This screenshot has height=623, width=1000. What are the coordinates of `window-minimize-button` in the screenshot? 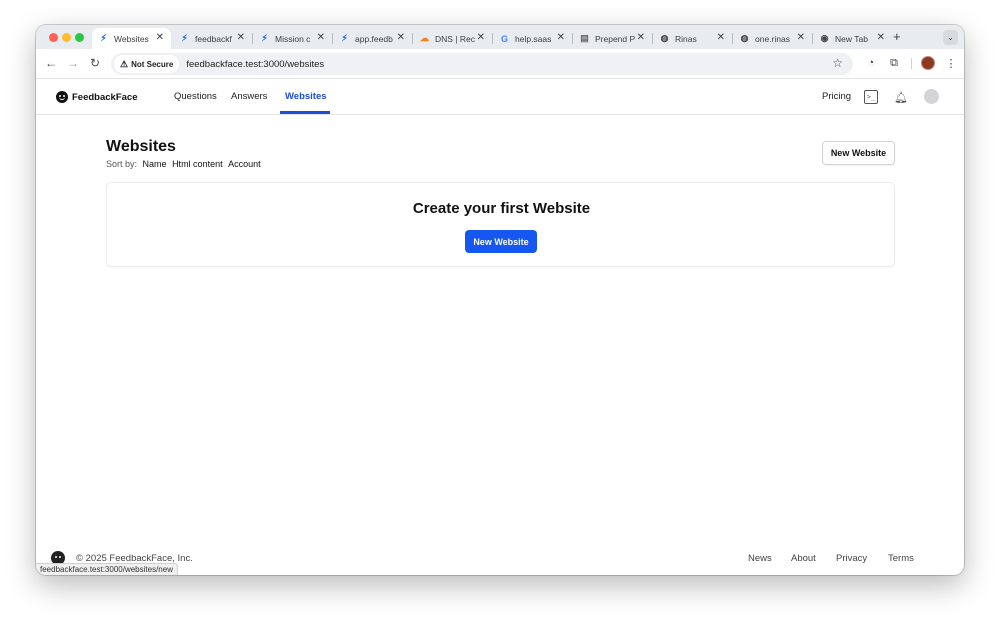 It's located at (66, 37).